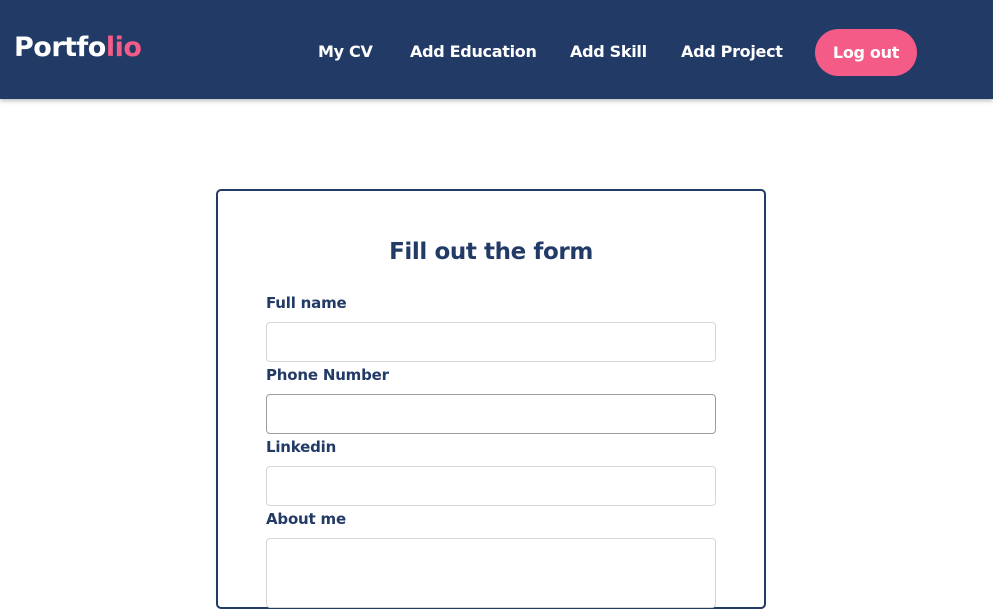  What do you see at coordinates (732, 52) in the screenshot?
I see `nav-link-add-project: Add Project` at bounding box center [732, 52].